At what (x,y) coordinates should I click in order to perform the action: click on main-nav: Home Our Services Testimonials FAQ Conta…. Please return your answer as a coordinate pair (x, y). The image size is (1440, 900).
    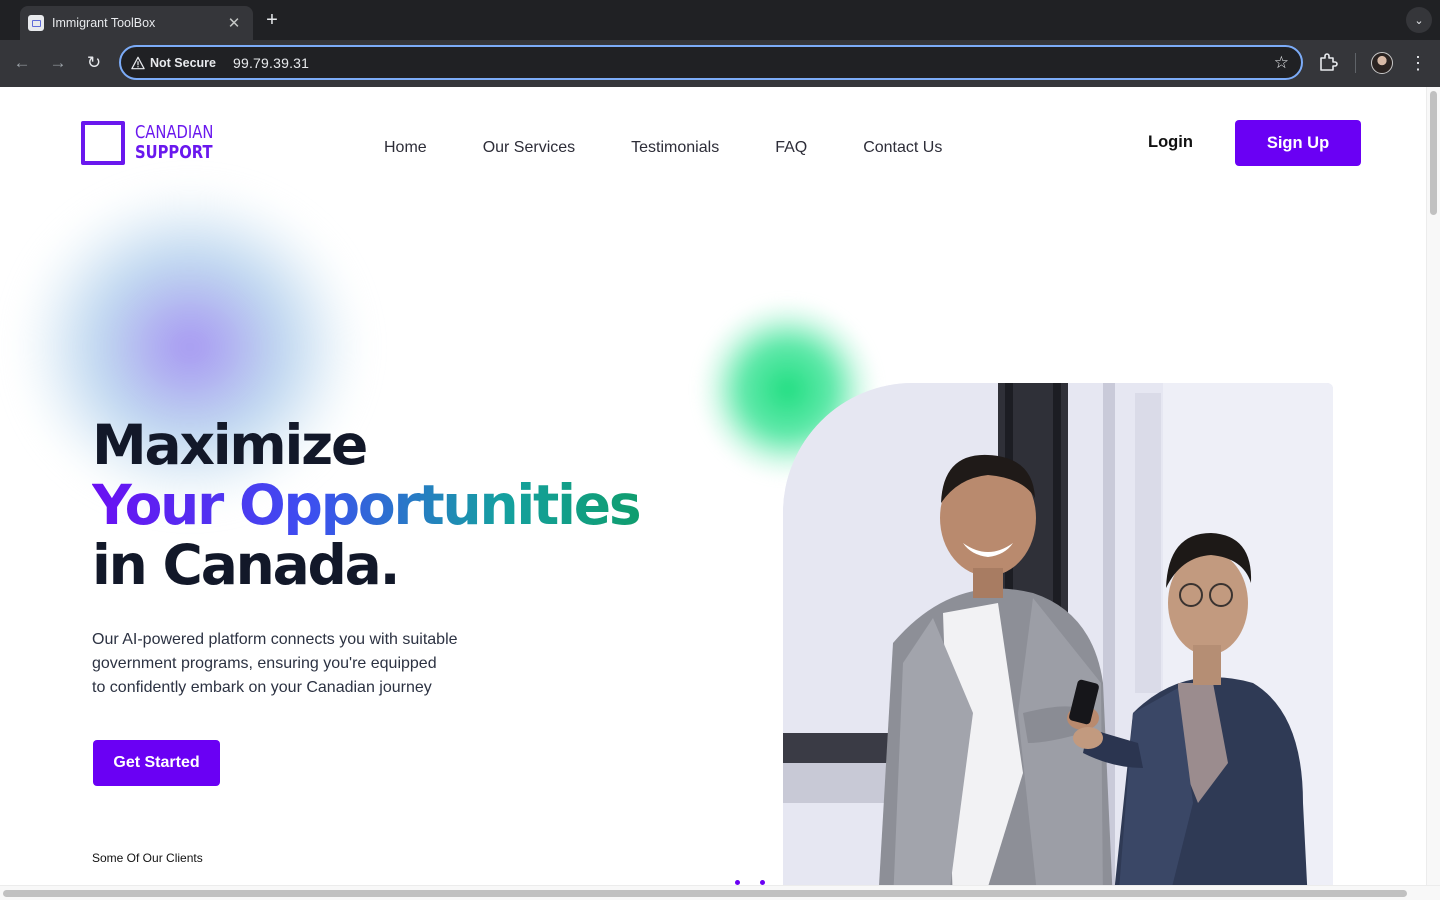
    Looking at the image, I should click on (691, 148).